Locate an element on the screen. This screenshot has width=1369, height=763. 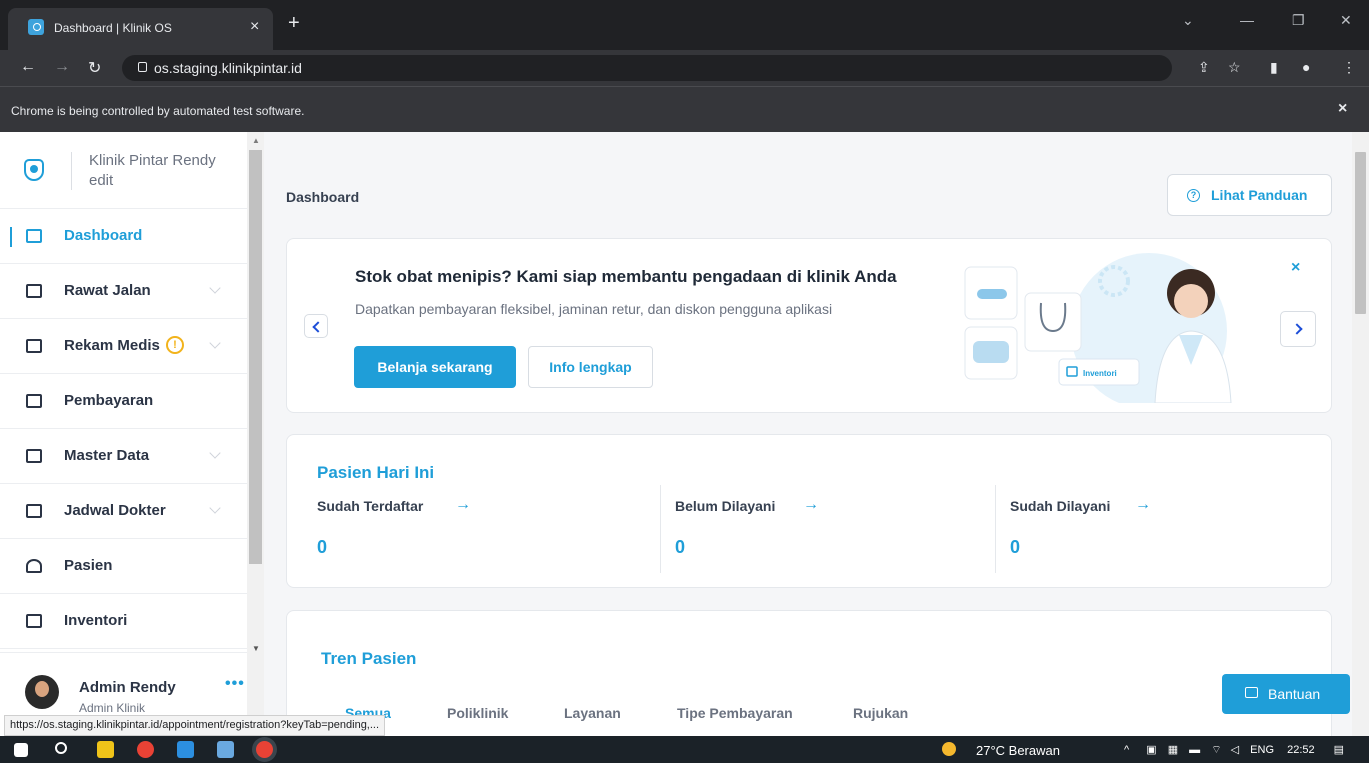
vscode-icon is located at coordinates (185, 749).